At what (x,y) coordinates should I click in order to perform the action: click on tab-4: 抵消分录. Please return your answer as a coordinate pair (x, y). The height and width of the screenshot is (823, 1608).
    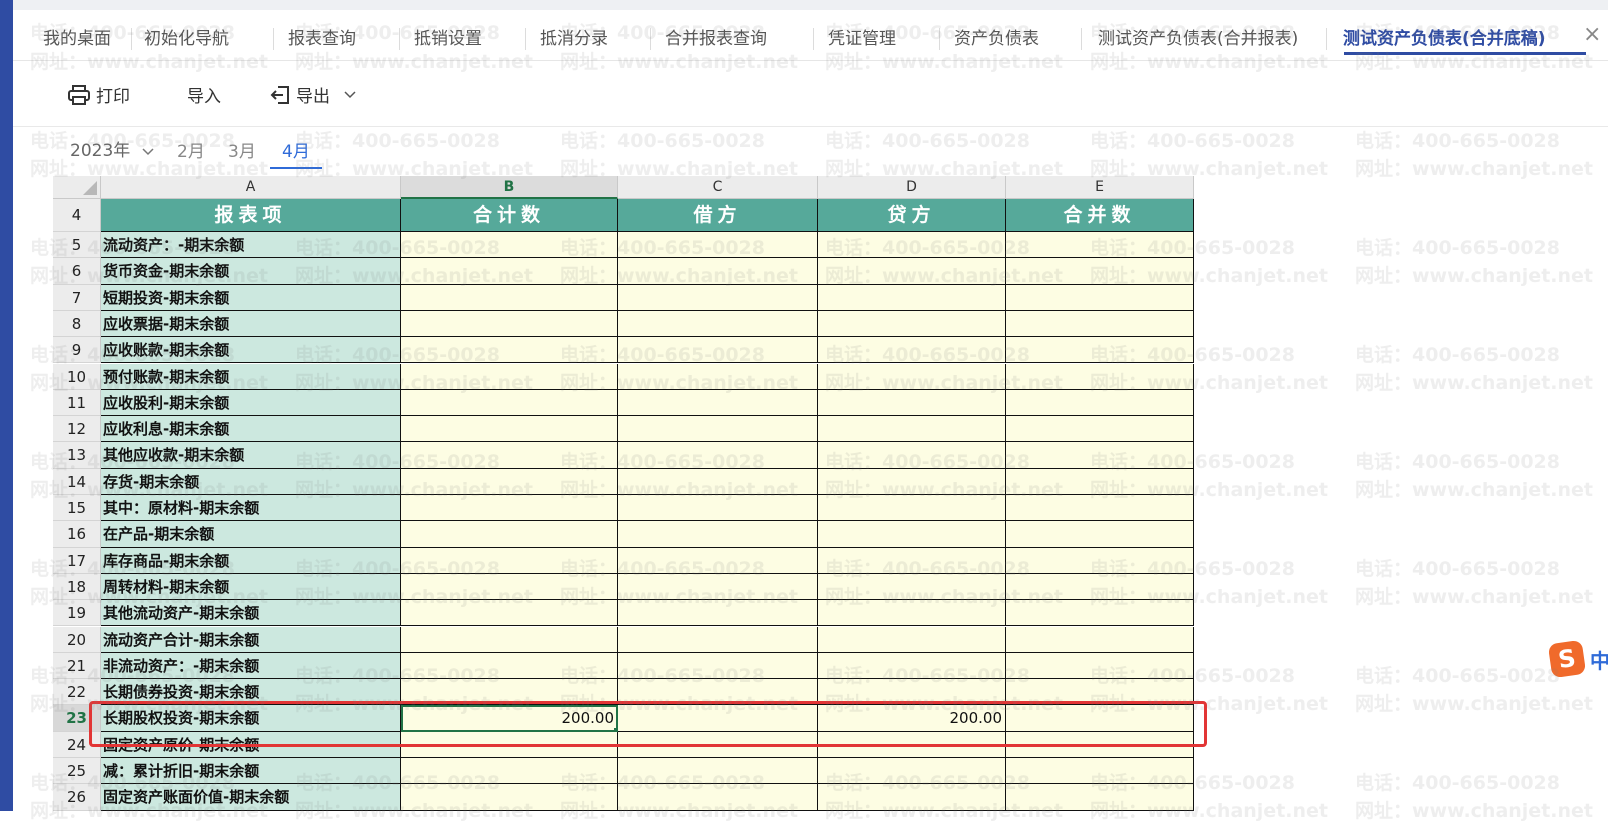
    Looking at the image, I should click on (574, 39).